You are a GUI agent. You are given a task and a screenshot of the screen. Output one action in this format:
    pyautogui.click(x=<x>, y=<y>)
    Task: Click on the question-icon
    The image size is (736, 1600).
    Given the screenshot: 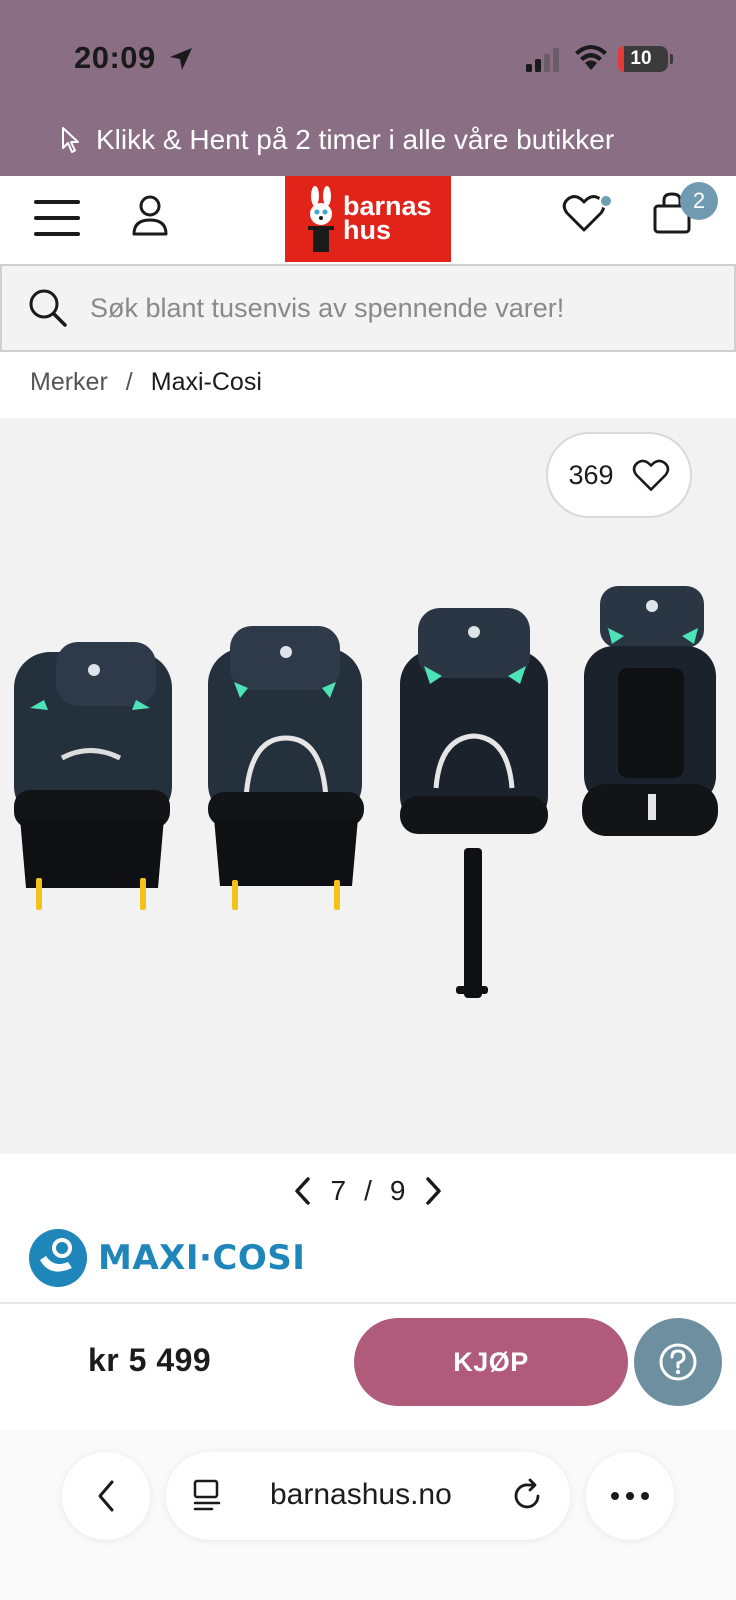 What is the action you would take?
    pyautogui.click(x=678, y=1362)
    